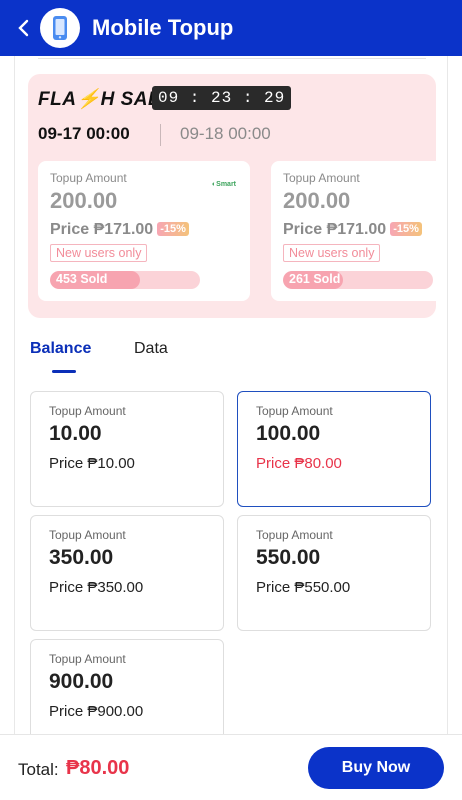 The height and width of the screenshot is (800, 462). Describe the element at coordinates (81, 557) in the screenshot. I see `topup-amount: 350.00` at that location.